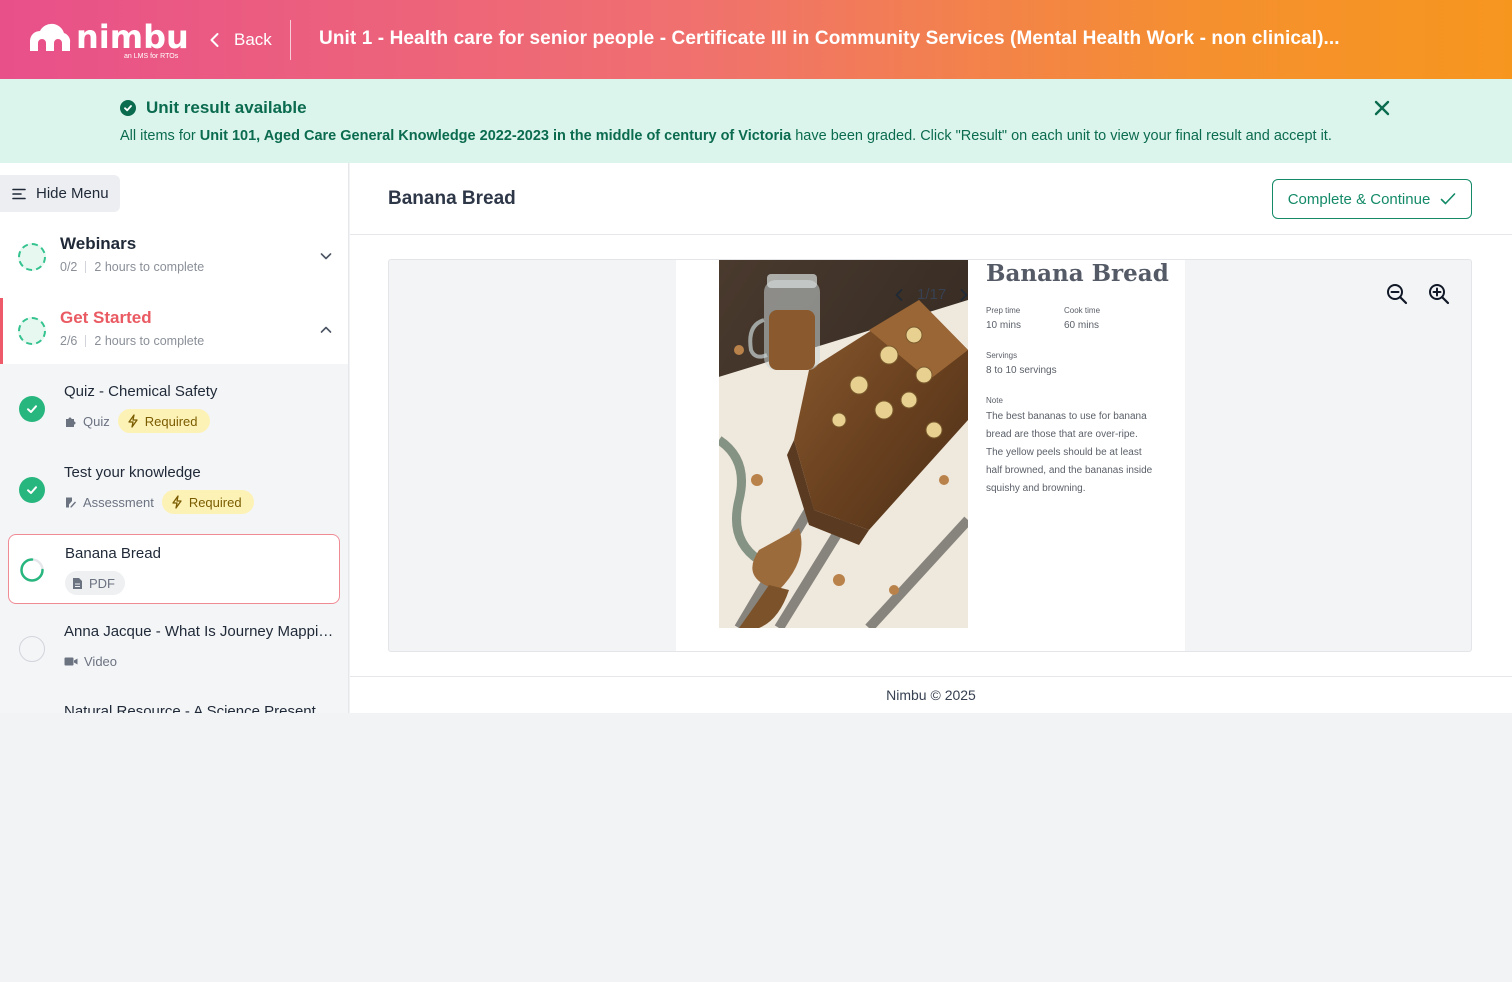  Describe the element at coordinates (132, 37) in the screenshot. I see `logo-wordmark: nimbu` at that location.